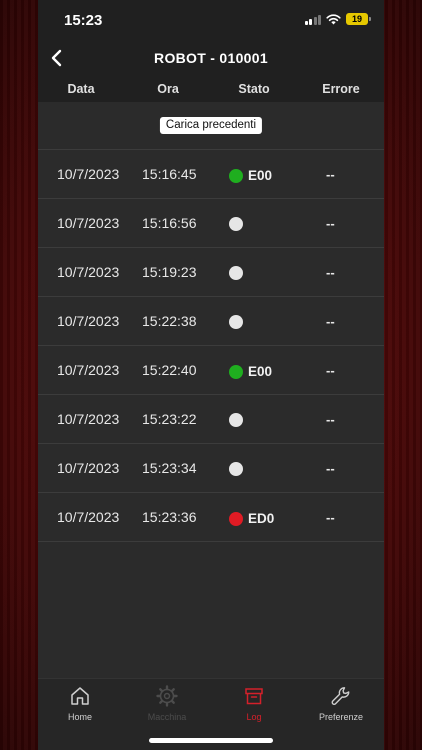 The image size is (422, 750). I want to click on log-row: 10/7/2023 15:22:40 E00 --, so click(211, 370).